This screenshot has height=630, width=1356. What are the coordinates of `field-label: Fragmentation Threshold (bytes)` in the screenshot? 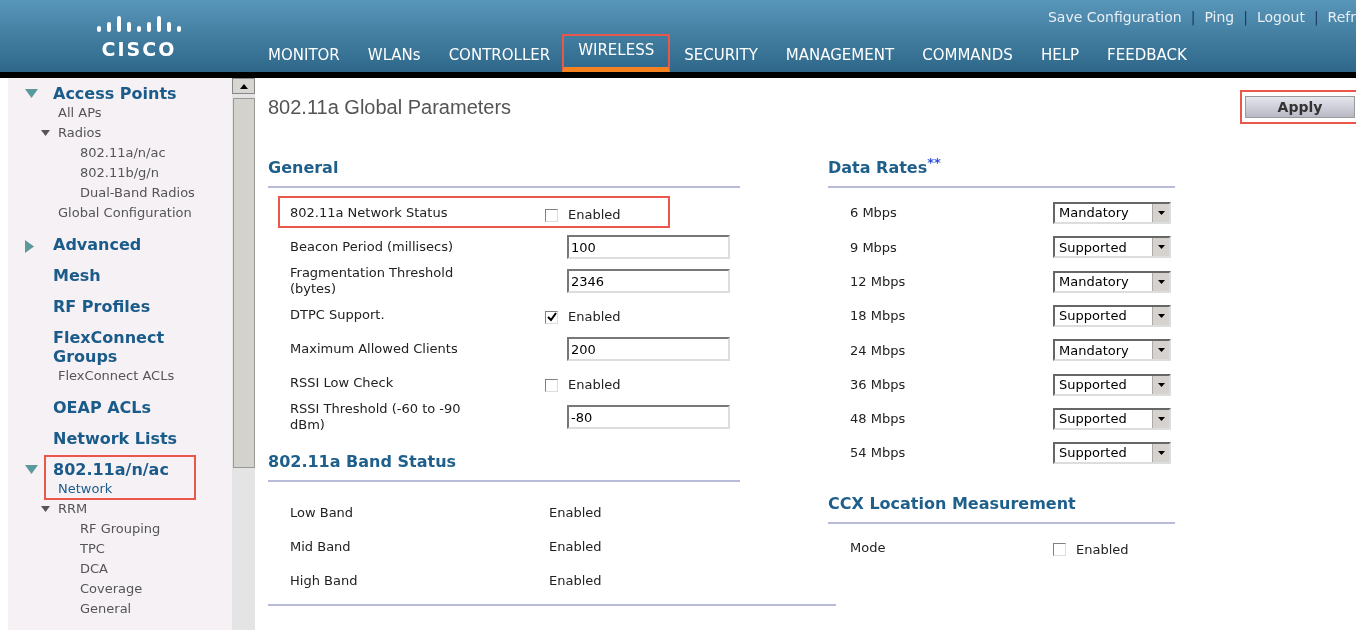 It's located at (372, 281).